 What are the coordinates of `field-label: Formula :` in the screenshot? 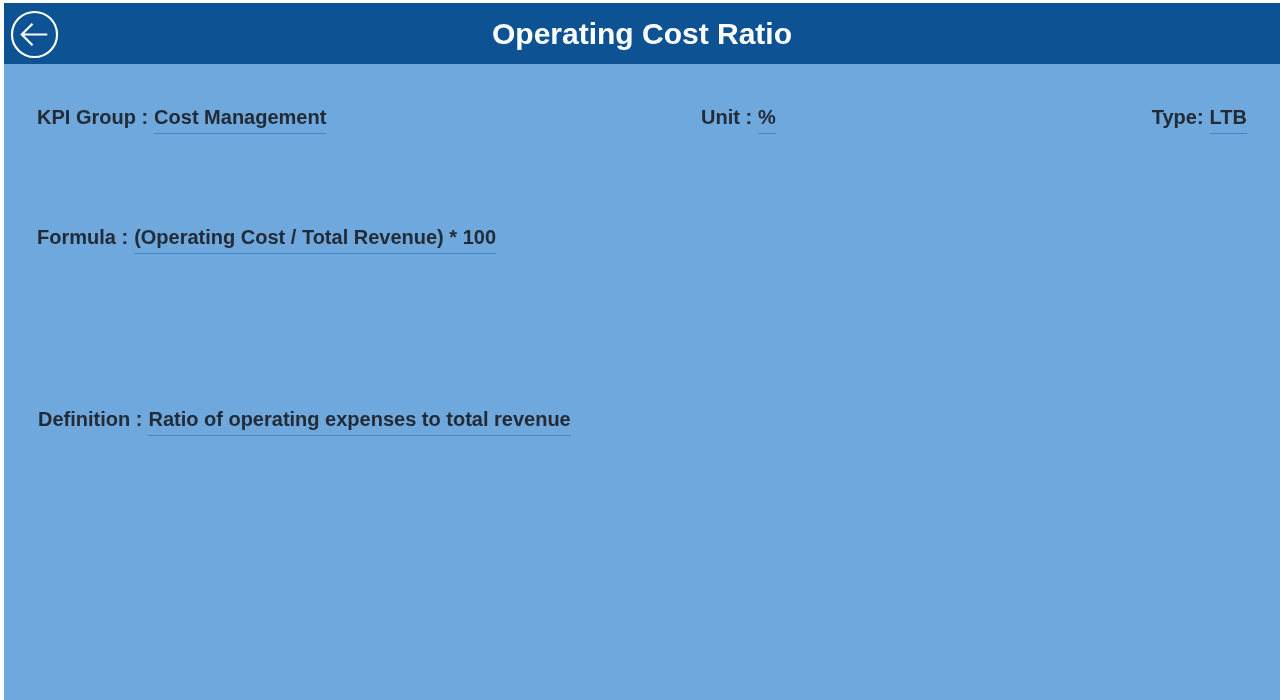 It's located at (83, 237).